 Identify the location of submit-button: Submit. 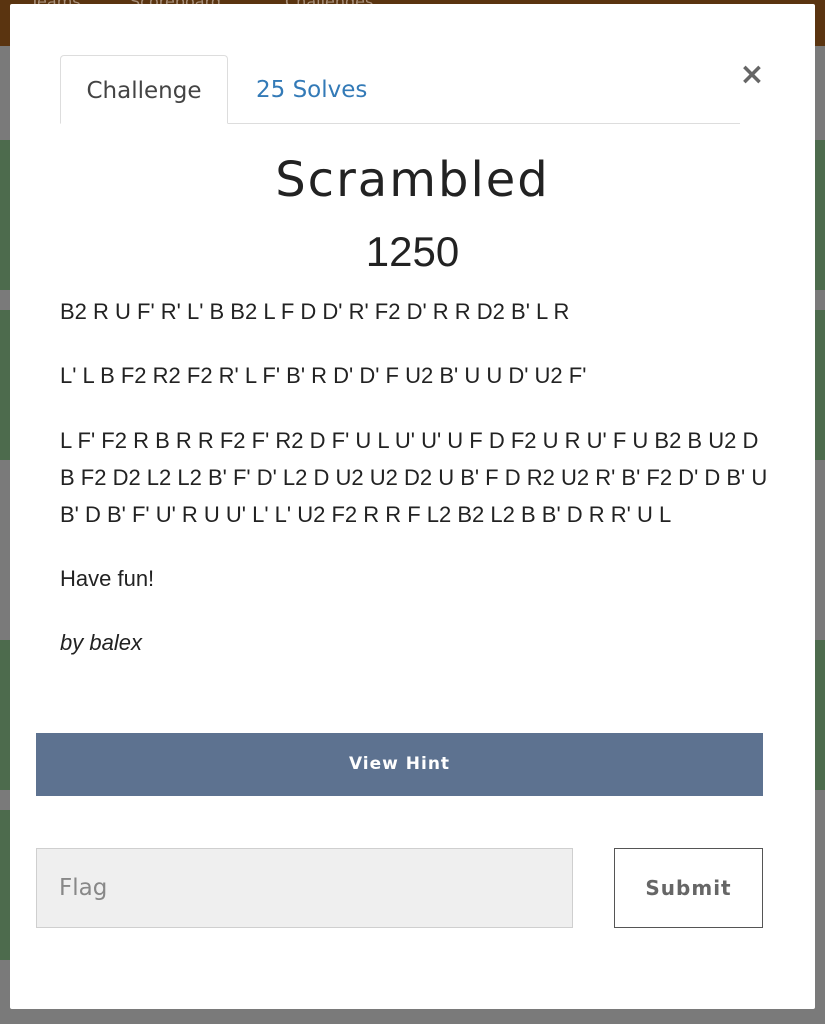
(688, 888).